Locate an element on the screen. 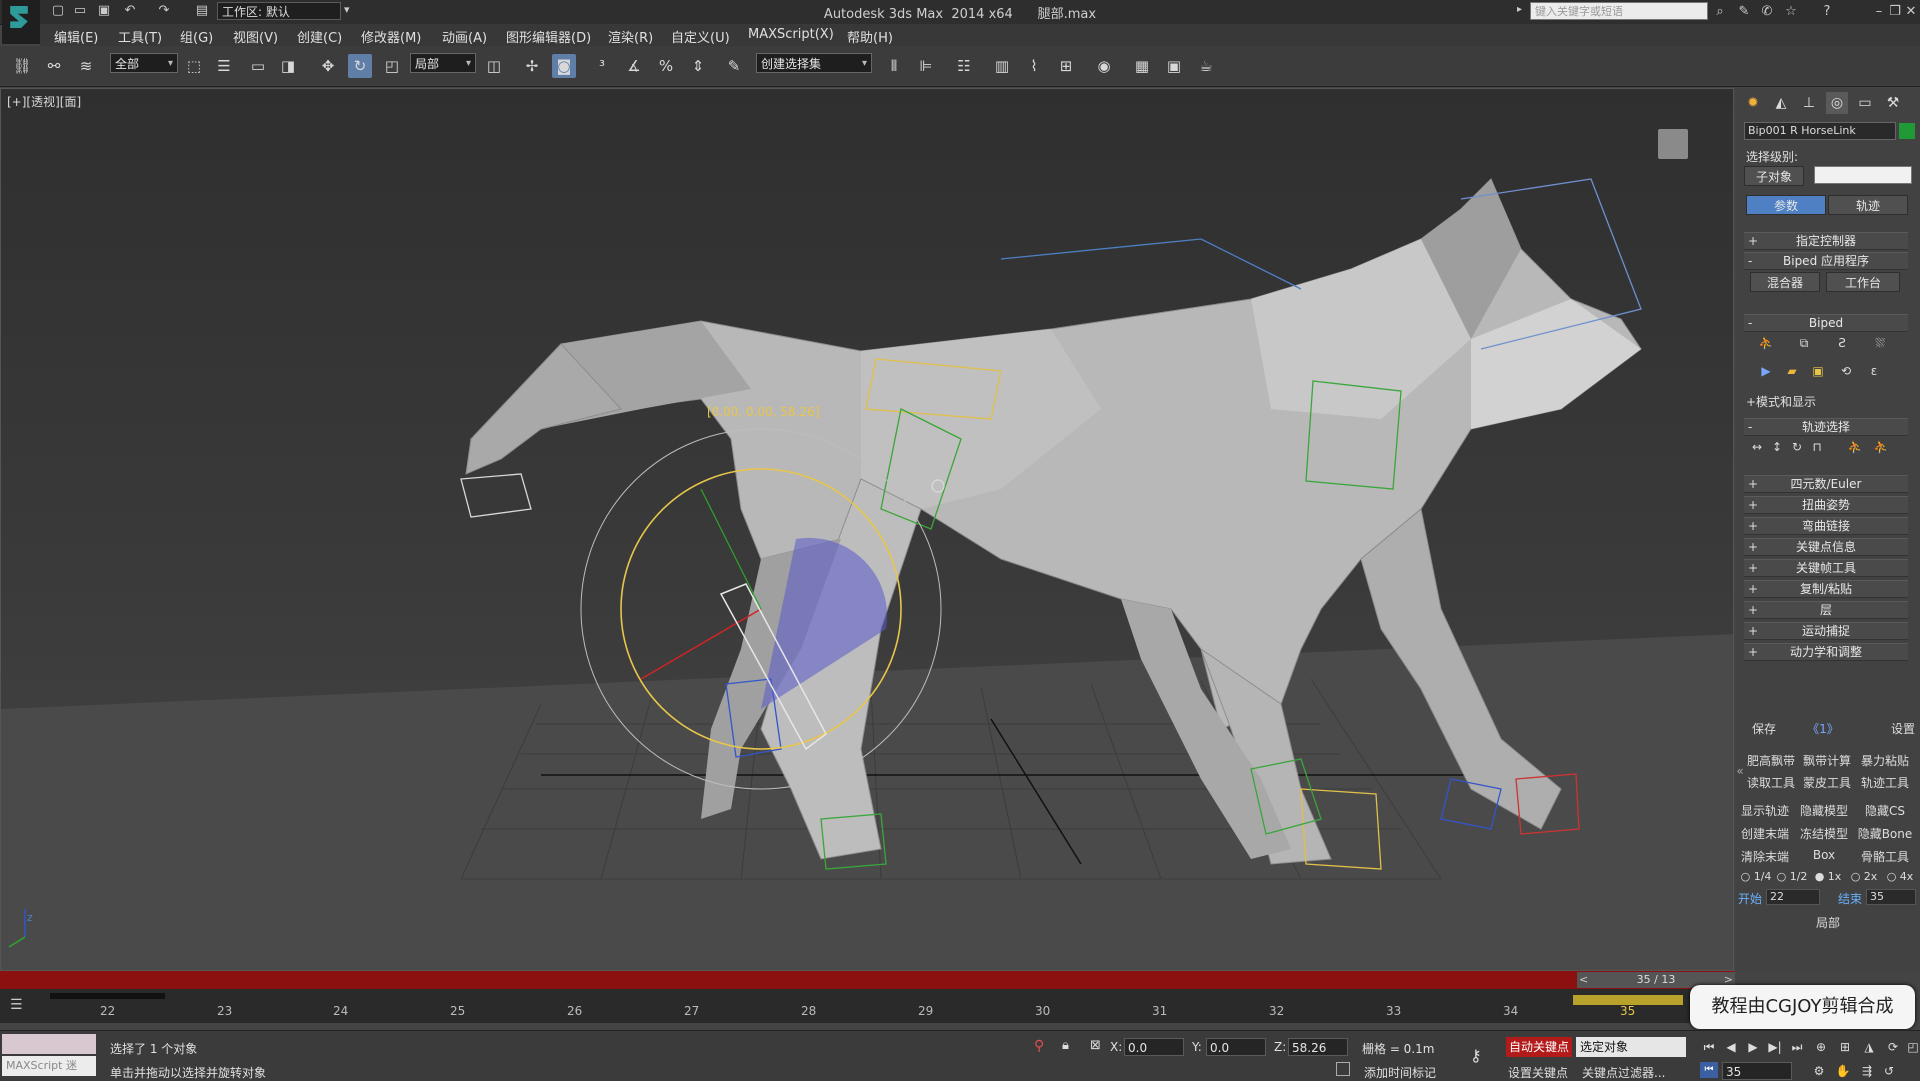 The height and width of the screenshot is (1081, 1920). menu-rendering: 渲染(R) is located at coordinates (630, 36).